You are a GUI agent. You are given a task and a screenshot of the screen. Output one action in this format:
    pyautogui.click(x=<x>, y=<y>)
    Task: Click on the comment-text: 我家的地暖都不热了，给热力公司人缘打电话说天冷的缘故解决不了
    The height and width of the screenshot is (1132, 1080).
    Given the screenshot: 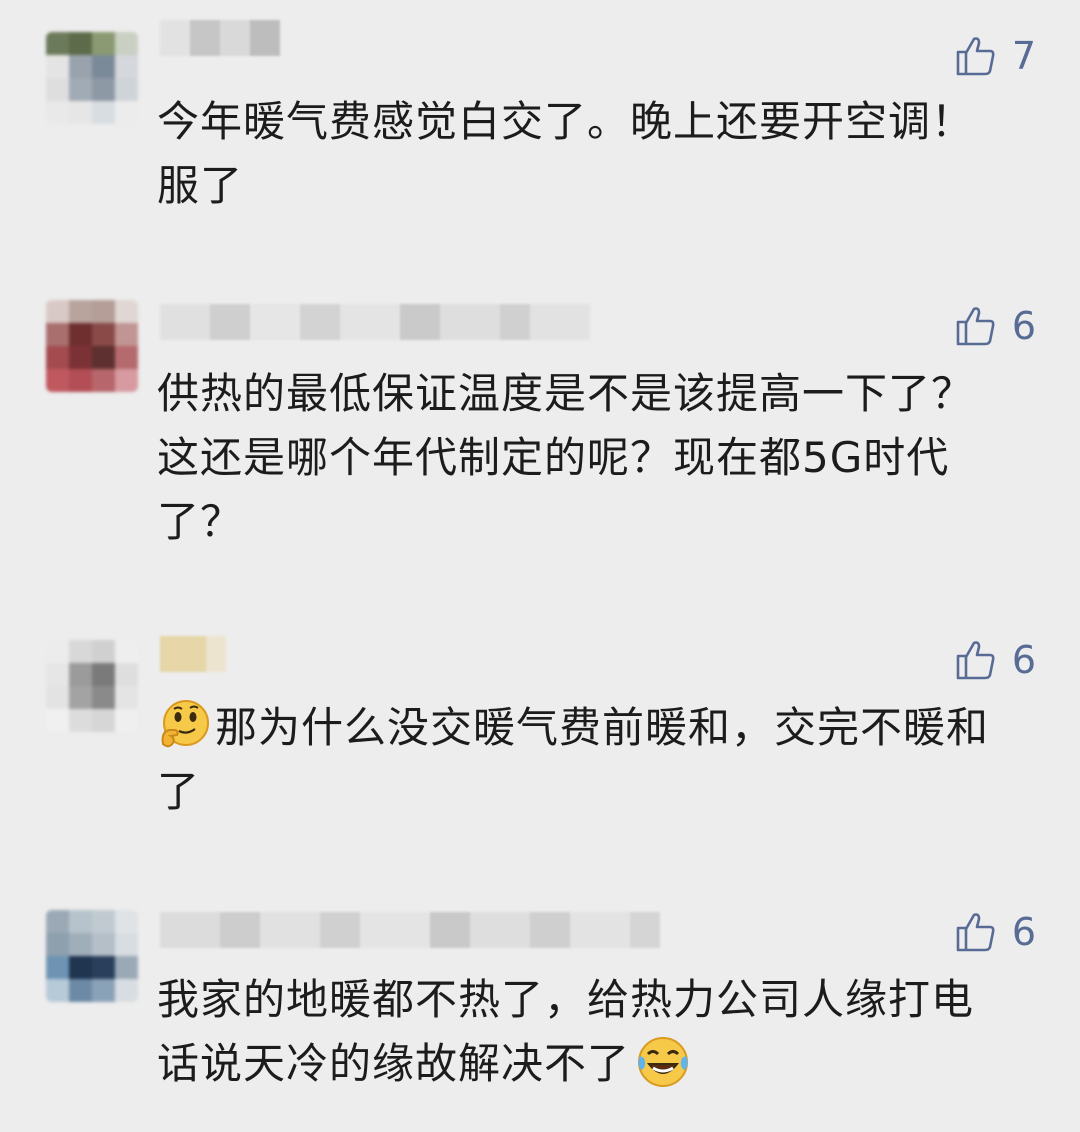 What is the action you would take?
    pyautogui.click(x=582, y=1032)
    